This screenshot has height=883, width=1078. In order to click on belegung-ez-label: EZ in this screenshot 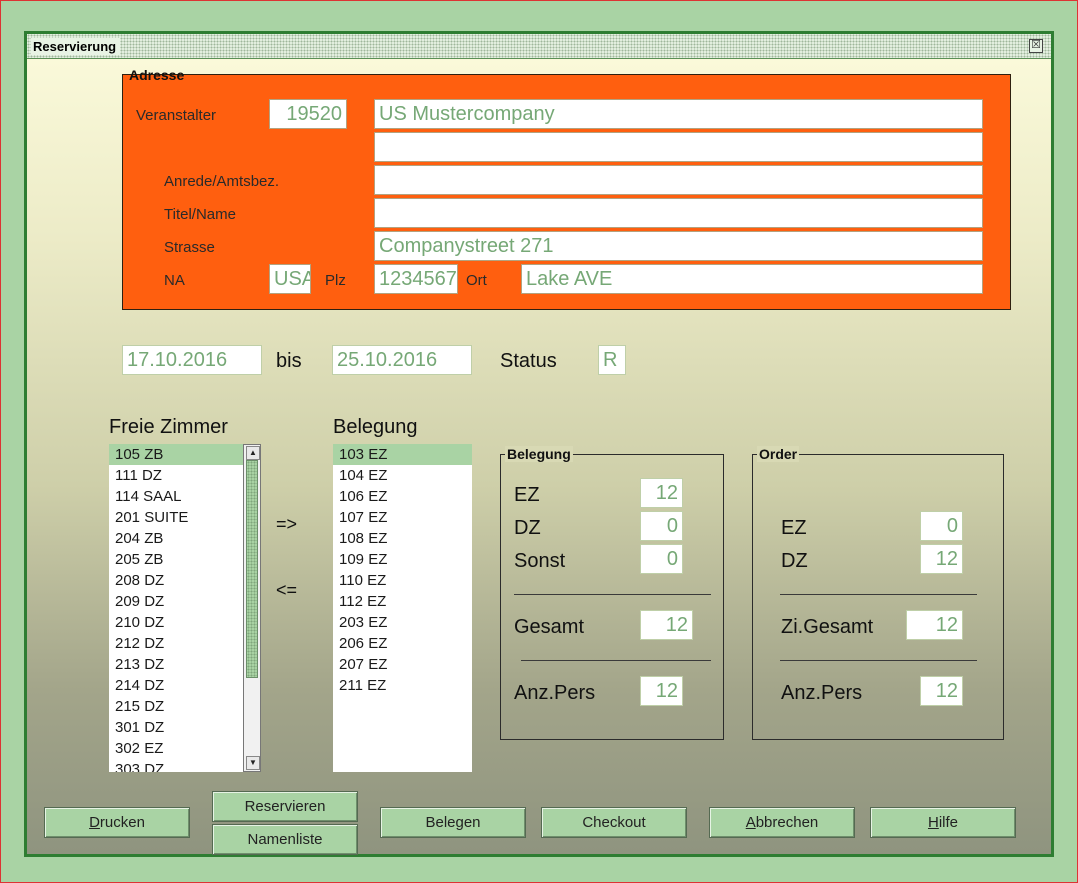, I will do `click(527, 495)`.